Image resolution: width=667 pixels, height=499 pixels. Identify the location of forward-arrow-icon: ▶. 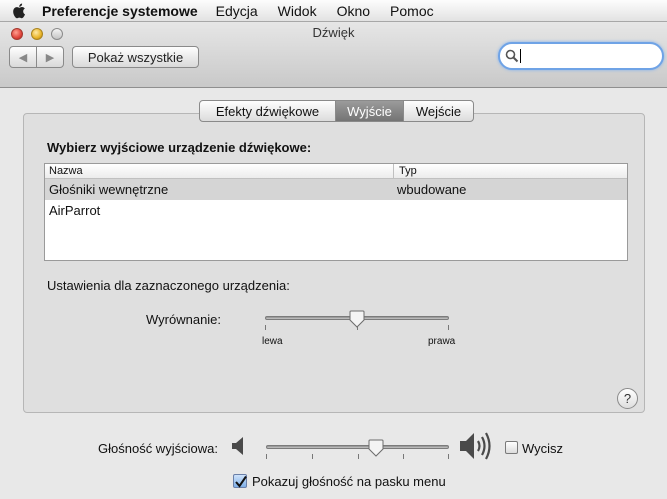
(50, 57).